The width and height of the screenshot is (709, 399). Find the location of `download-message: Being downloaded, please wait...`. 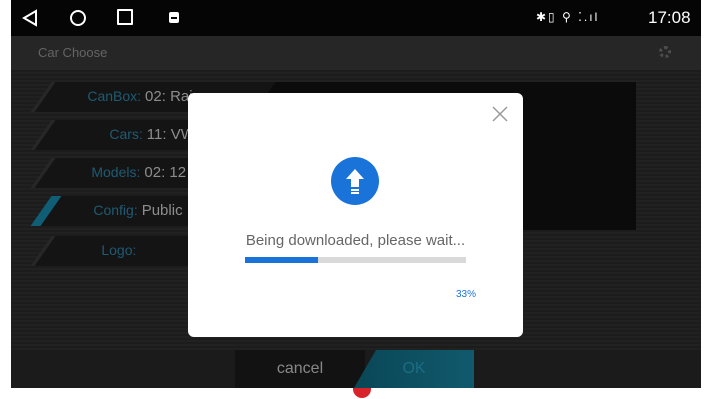

download-message: Being downloaded, please wait... is located at coordinates (355, 240).